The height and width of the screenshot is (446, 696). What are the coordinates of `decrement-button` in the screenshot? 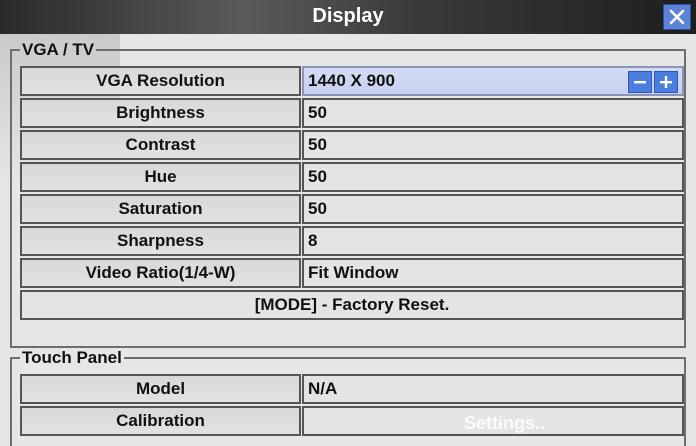 It's located at (640, 82).